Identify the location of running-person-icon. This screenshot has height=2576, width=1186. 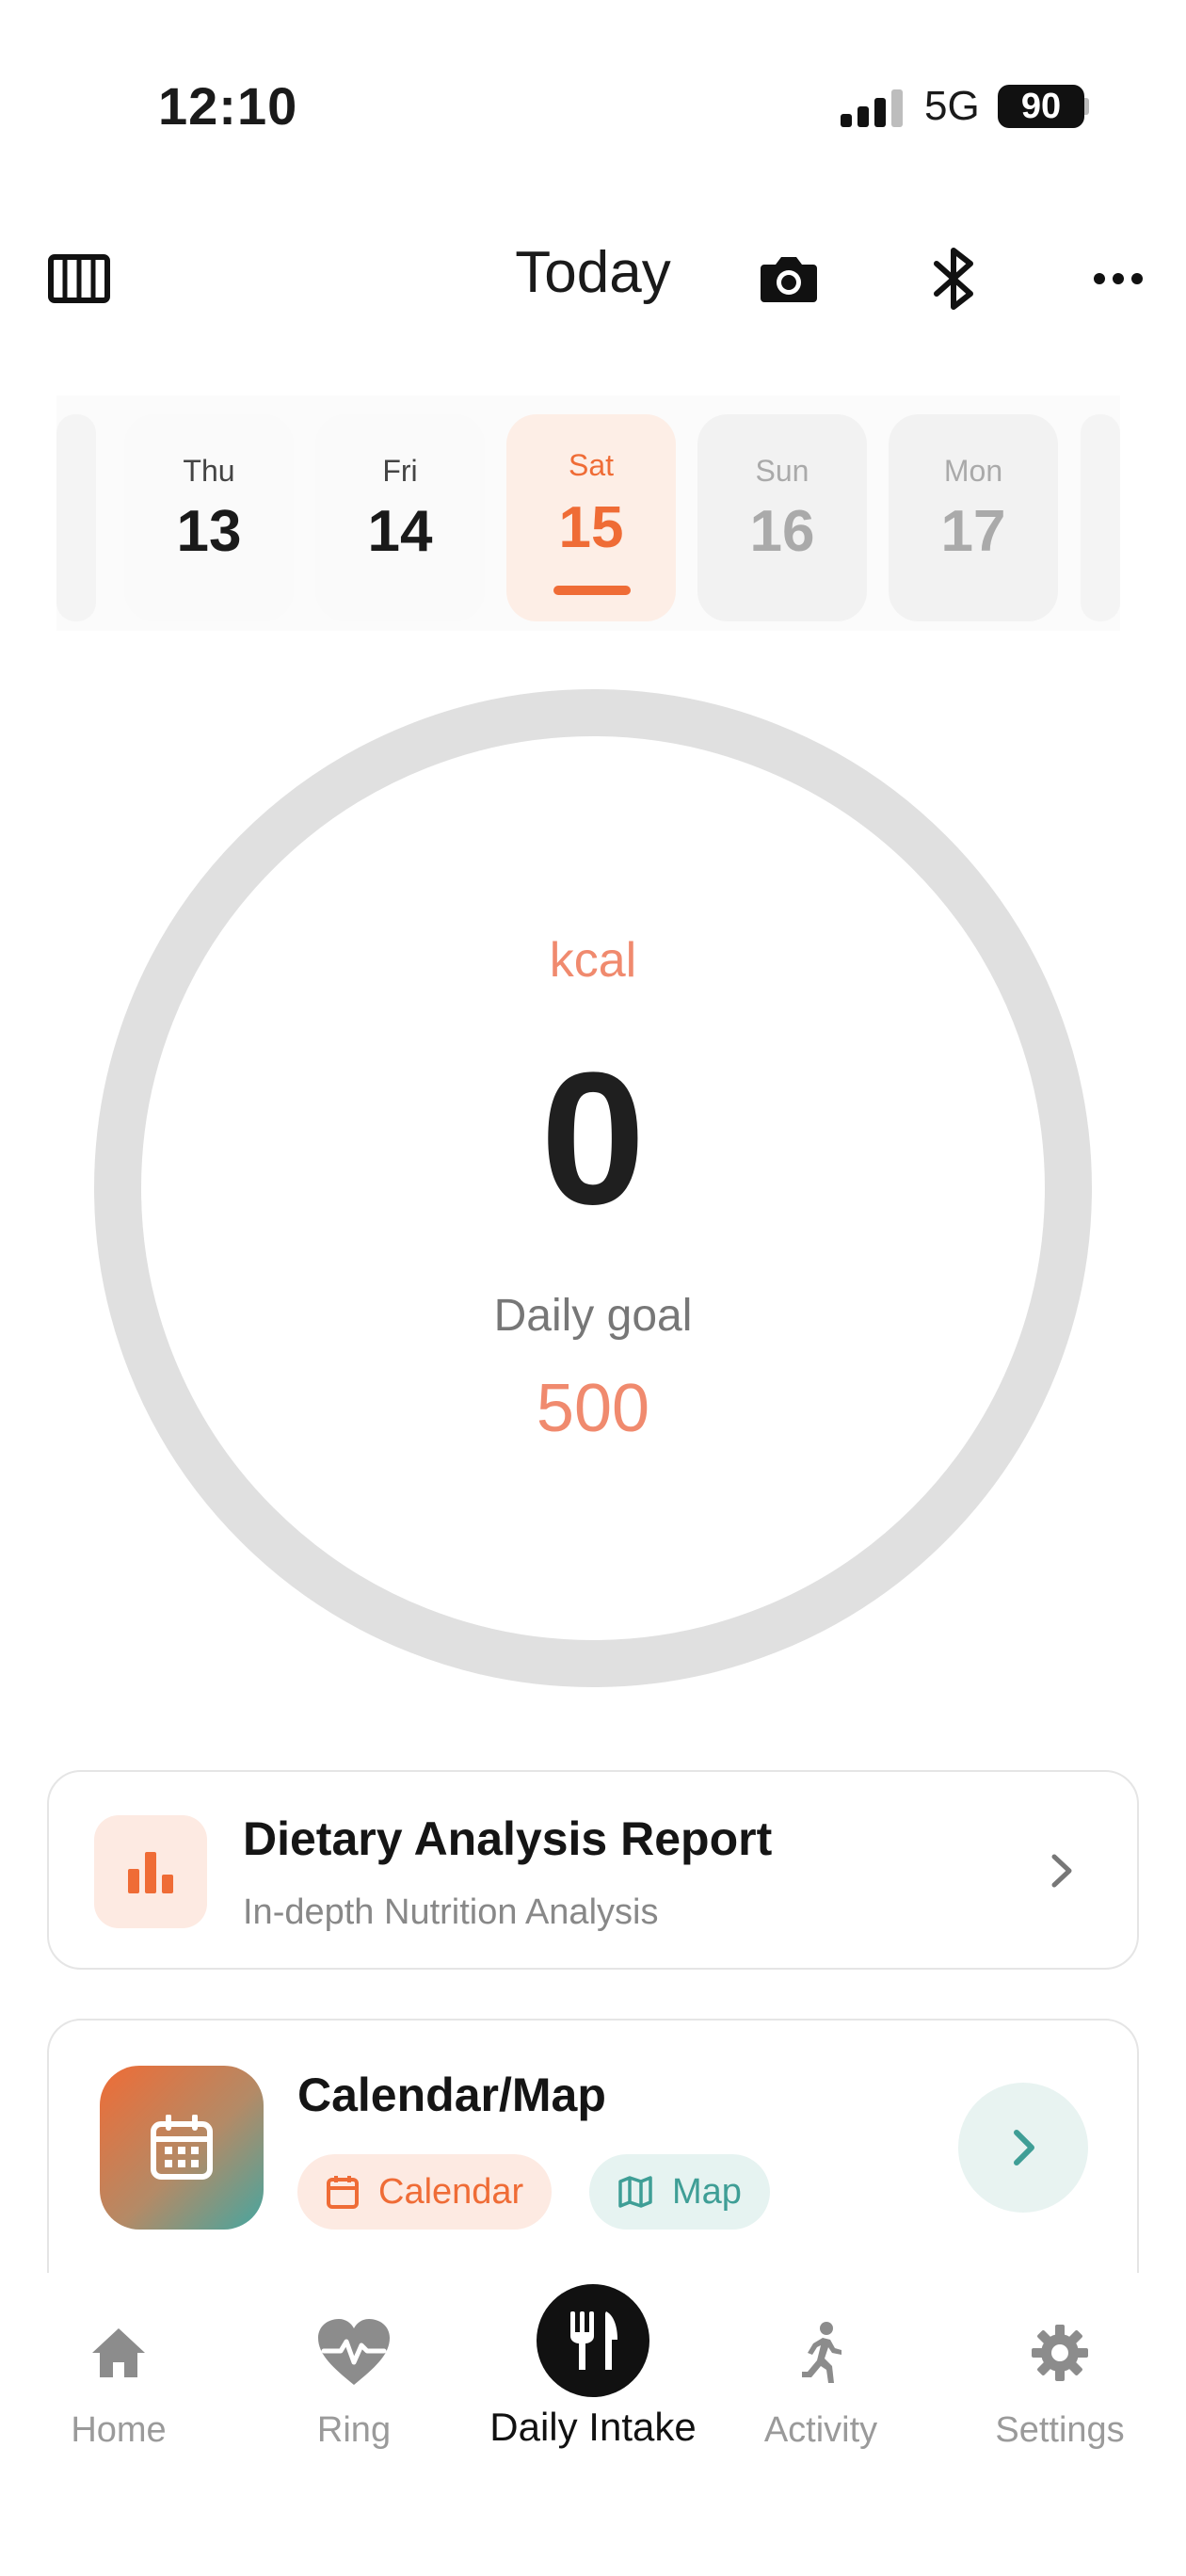
(821, 2352).